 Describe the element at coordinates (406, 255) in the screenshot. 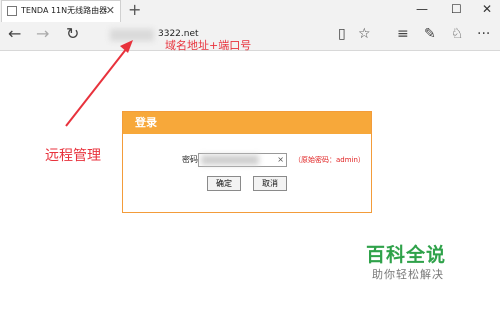

I see `brand-logo: 百科全说` at that location.